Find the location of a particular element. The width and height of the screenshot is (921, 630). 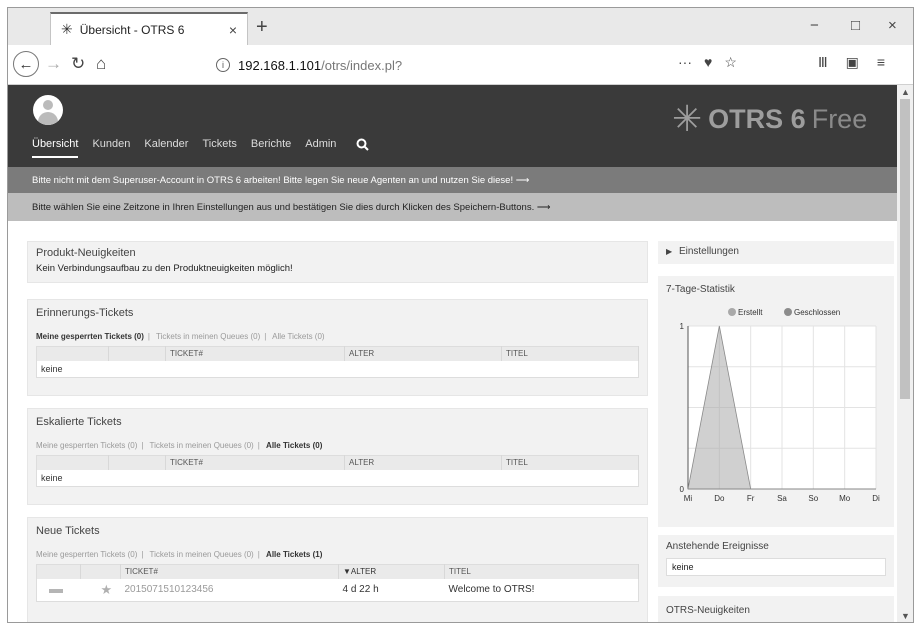

events-list: keine is located at coordinates (776, 567).